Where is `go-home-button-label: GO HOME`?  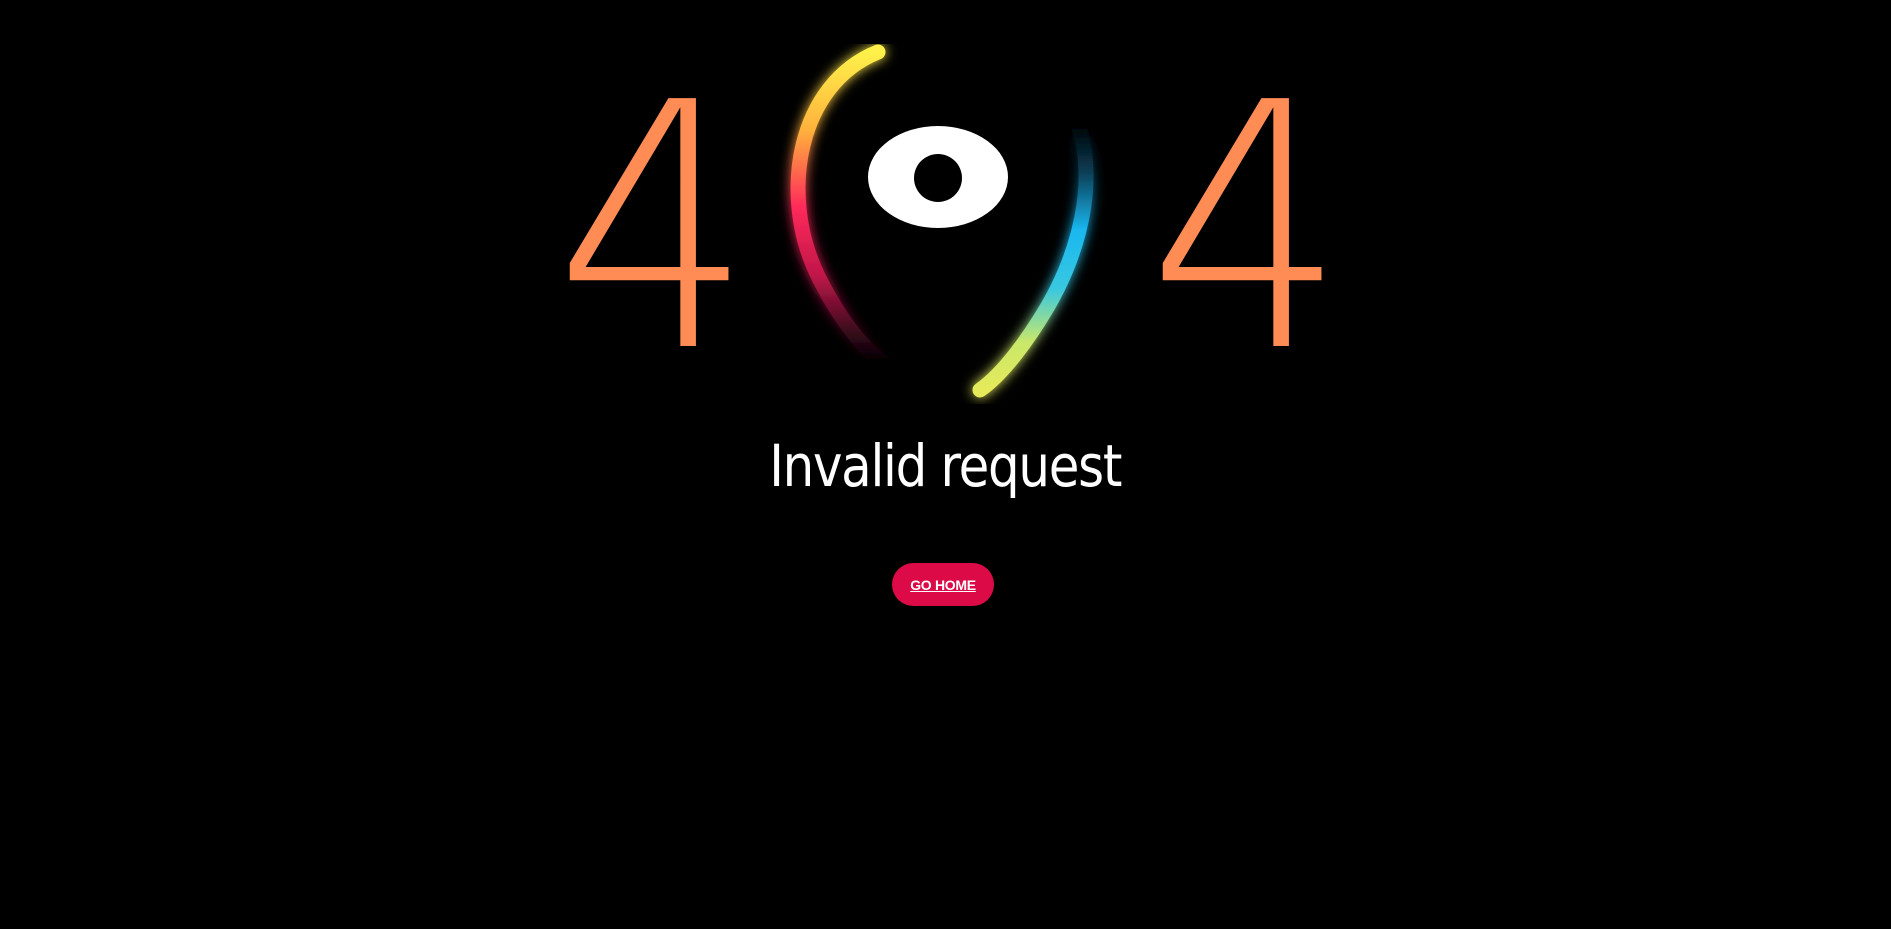 go-home-button-label: GO HOME is located at coordinates (943, 584).